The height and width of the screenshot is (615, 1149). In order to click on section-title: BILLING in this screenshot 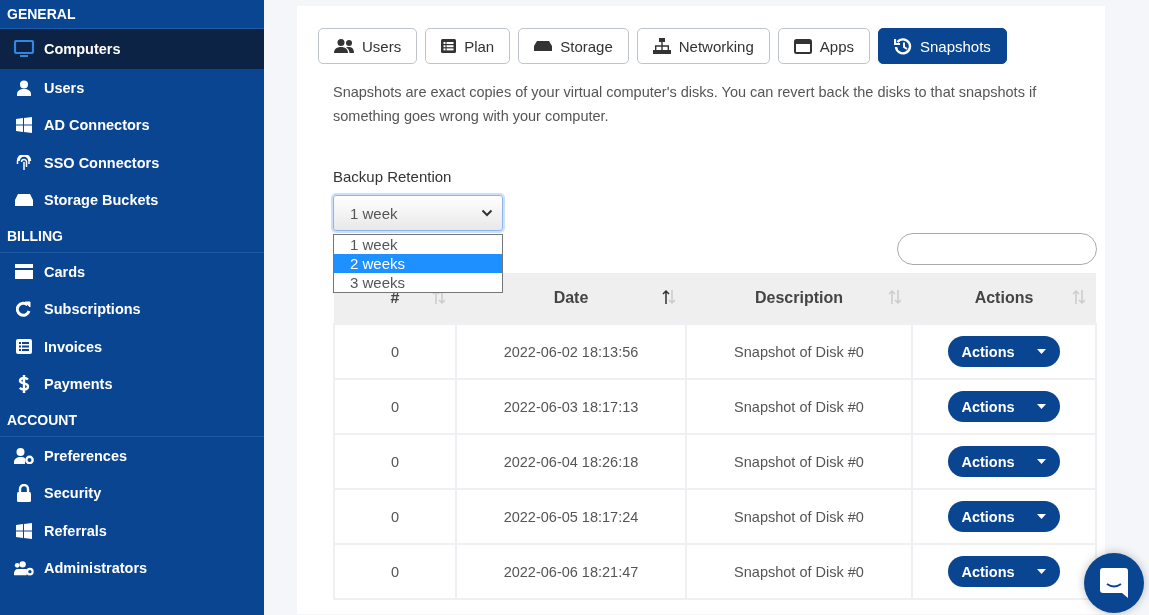, I will do `click(35, 235)`.